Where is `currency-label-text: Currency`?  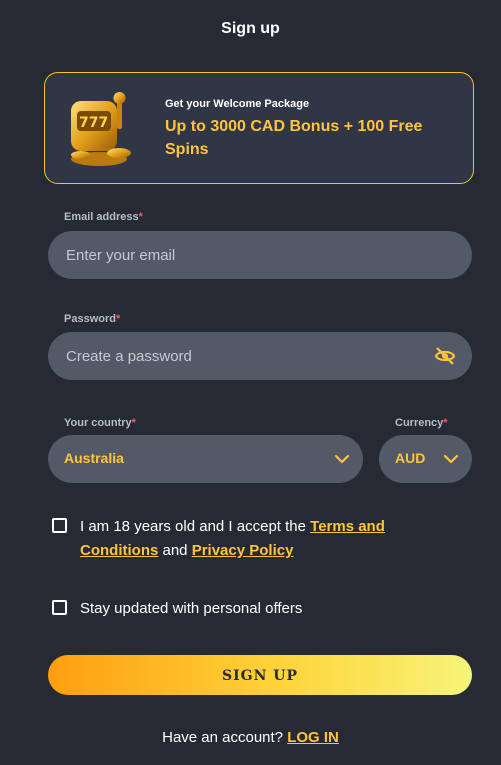
currency-label-text: Currency is located at coordinates (419, 423).